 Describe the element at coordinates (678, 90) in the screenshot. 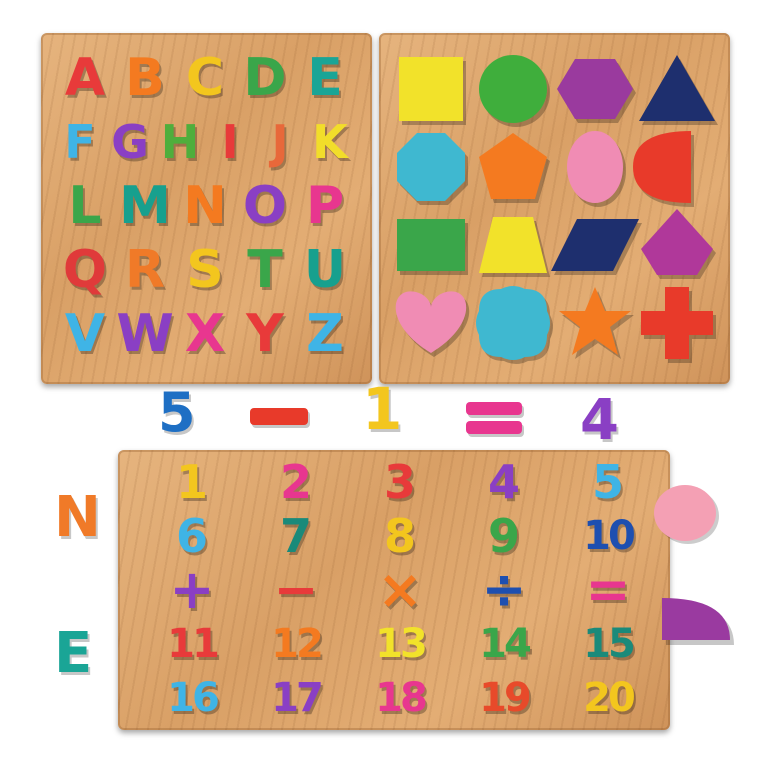

I see `triangle-shape-piece` at that location.